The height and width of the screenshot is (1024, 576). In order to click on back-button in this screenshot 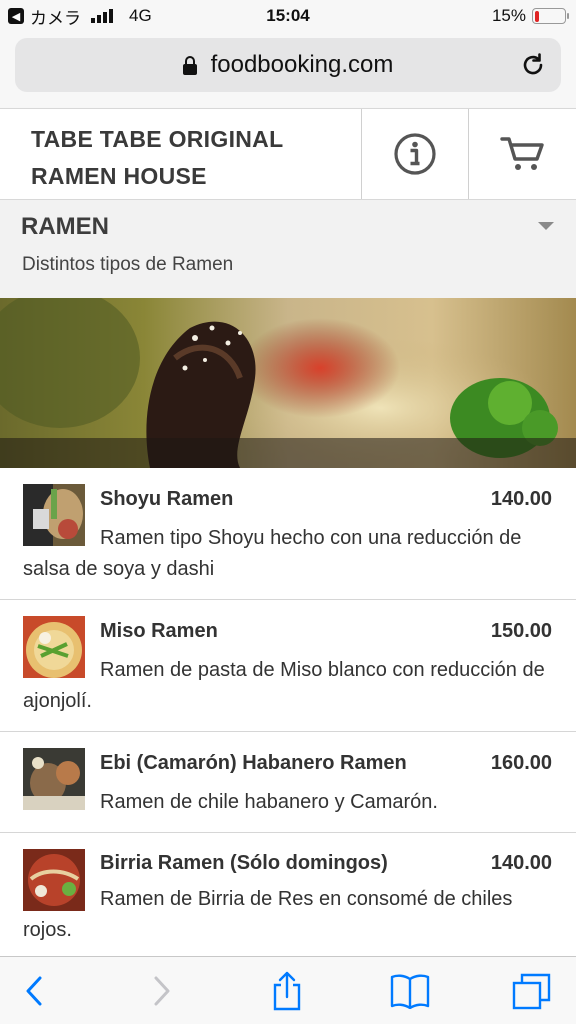, I will do `click(34, 990)`.